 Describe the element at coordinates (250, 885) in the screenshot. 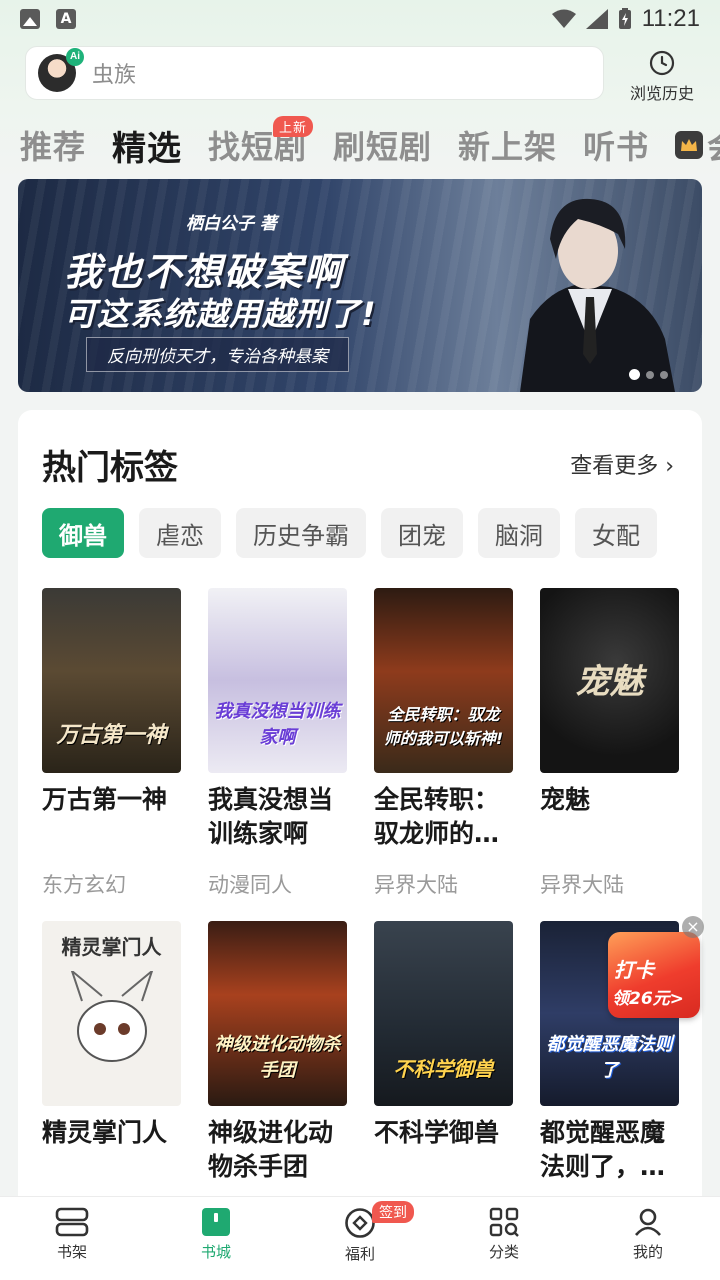

I see `book-genre: 动漫同人` at that location.